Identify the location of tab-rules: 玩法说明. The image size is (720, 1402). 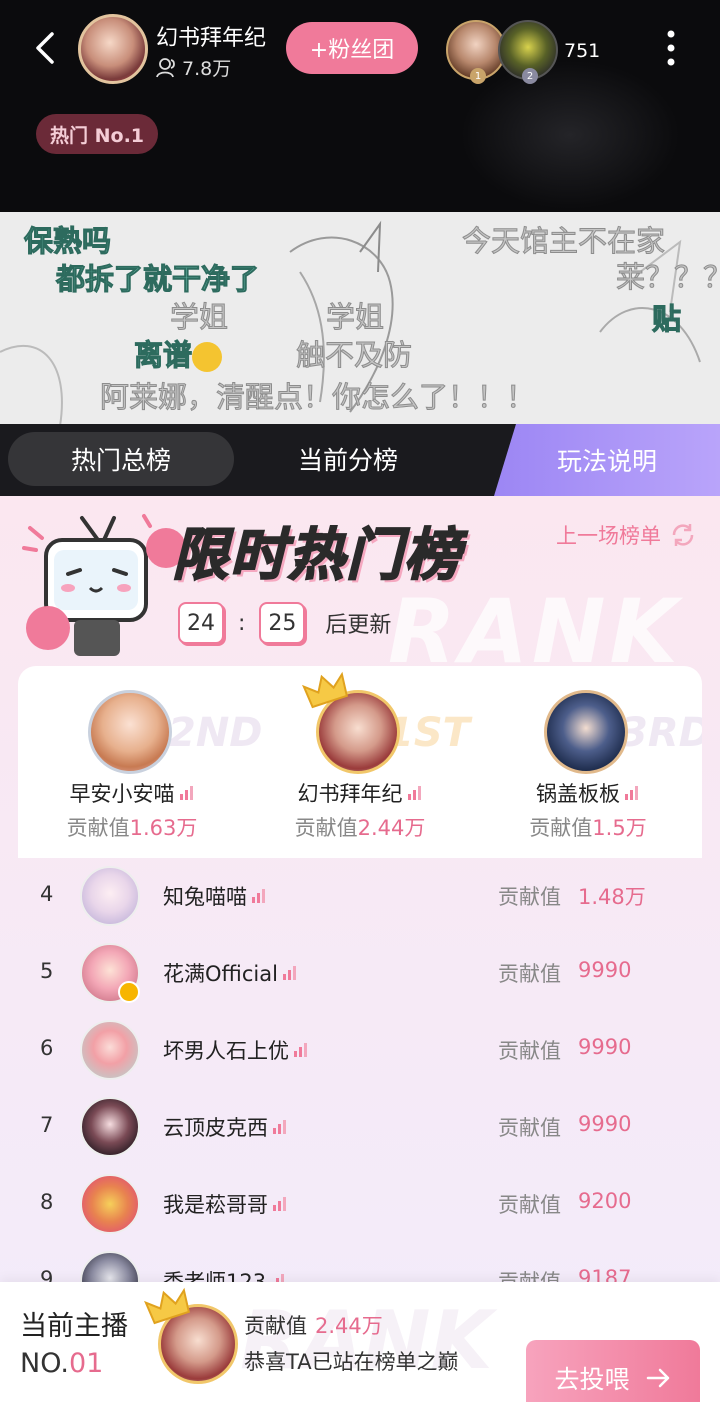
(607, 460).